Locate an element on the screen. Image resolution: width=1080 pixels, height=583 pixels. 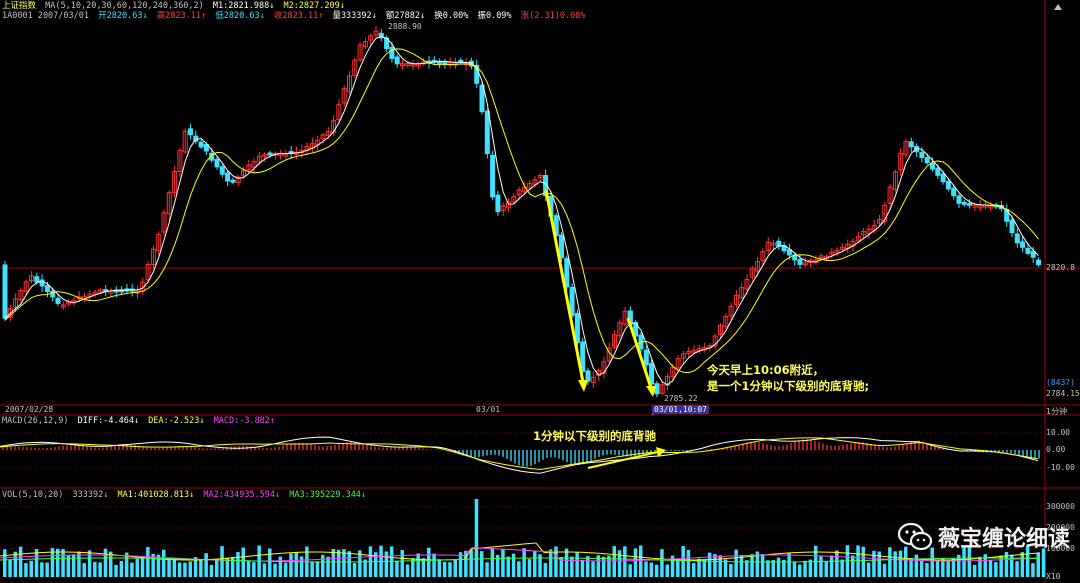
index-name: 上证指数 is located at coordinates (19, 6).